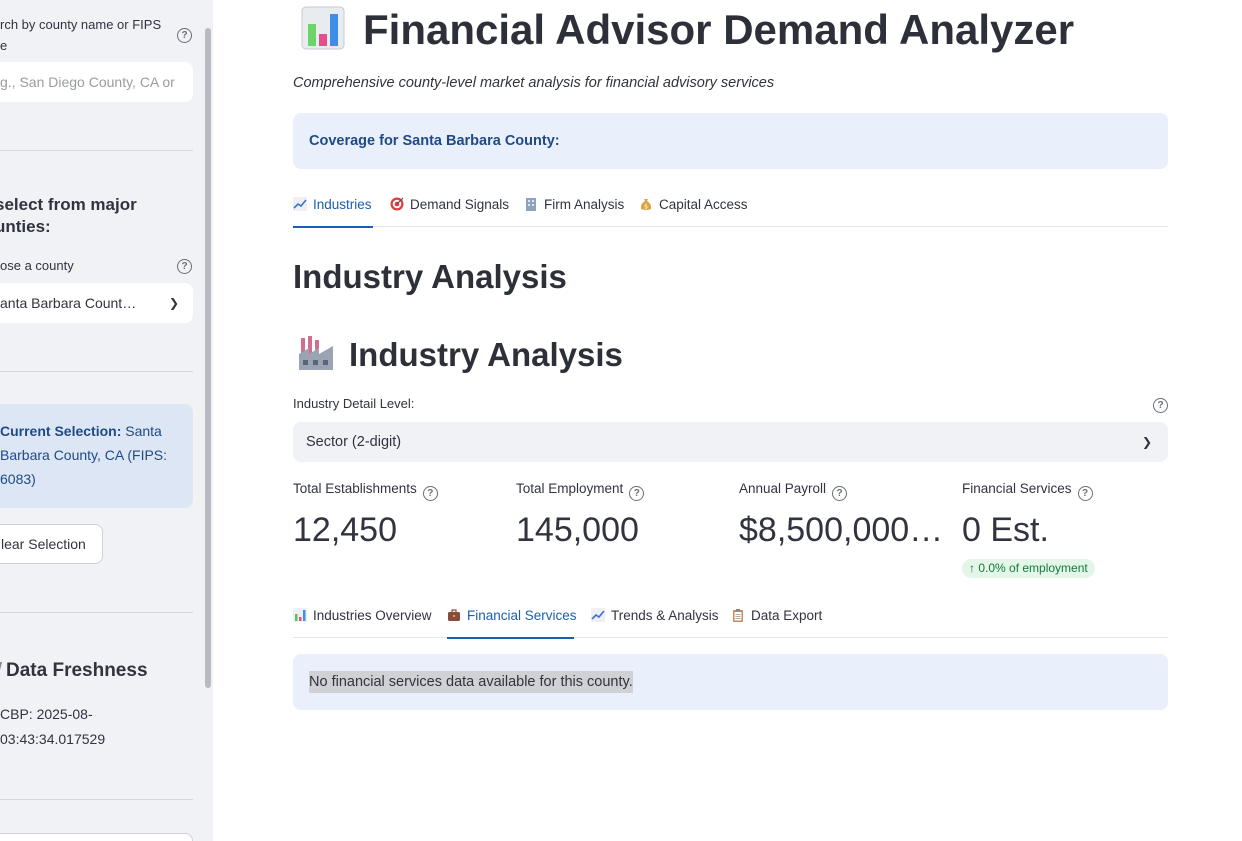 This screenshot has width=1242, height=841. I want to click on choose-county-label: ose a county, so click(37, 265).